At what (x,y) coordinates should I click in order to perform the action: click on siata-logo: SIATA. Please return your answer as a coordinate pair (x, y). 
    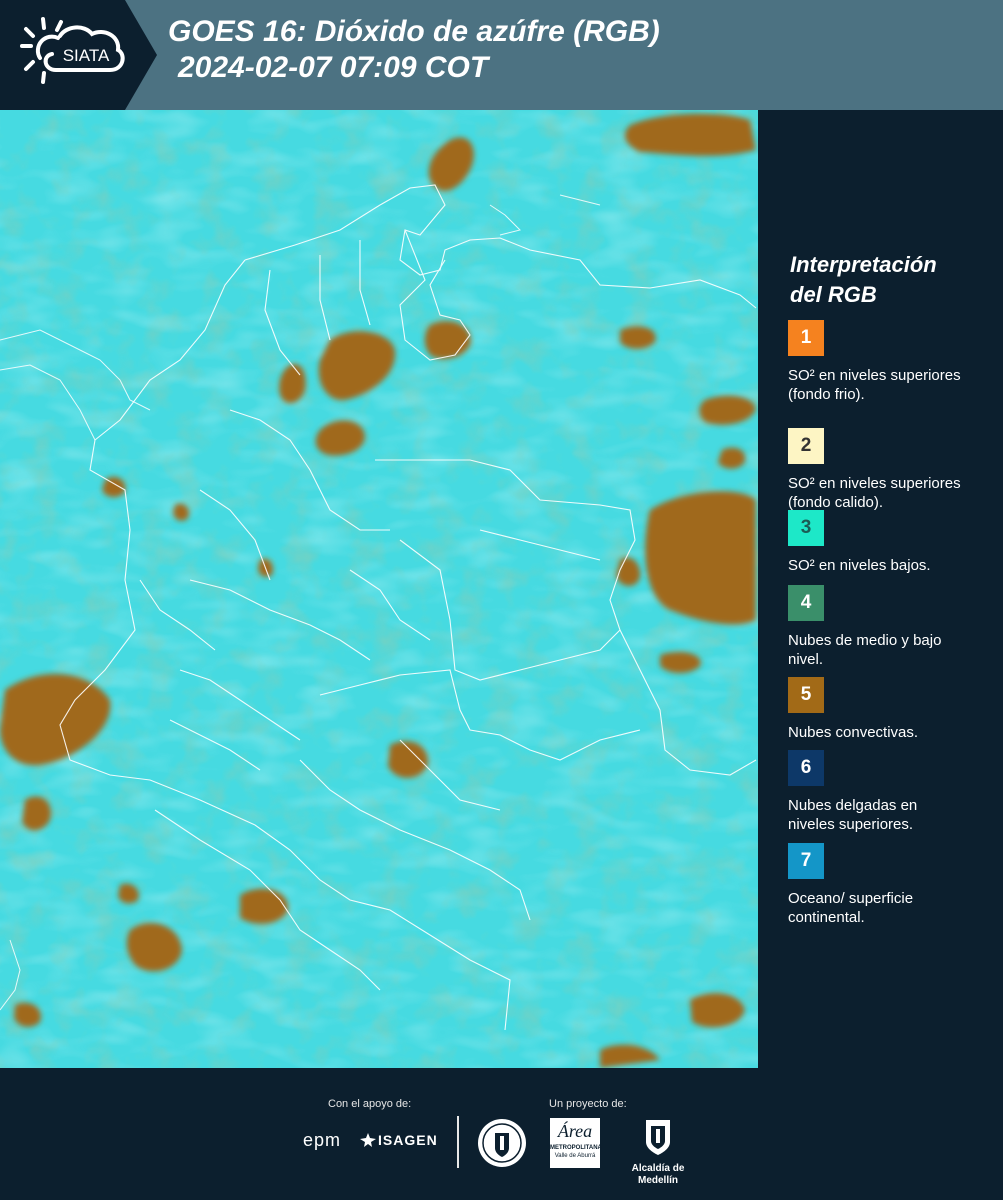
    Looking at the image, I should click on (80, 55).